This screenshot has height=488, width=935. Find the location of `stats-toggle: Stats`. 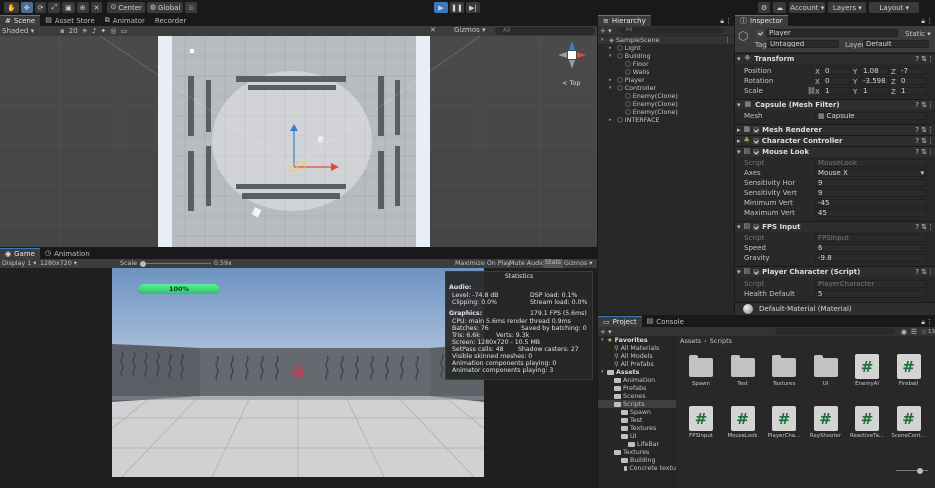

stats-toggle: Stats is located at coordinates (553, 263).